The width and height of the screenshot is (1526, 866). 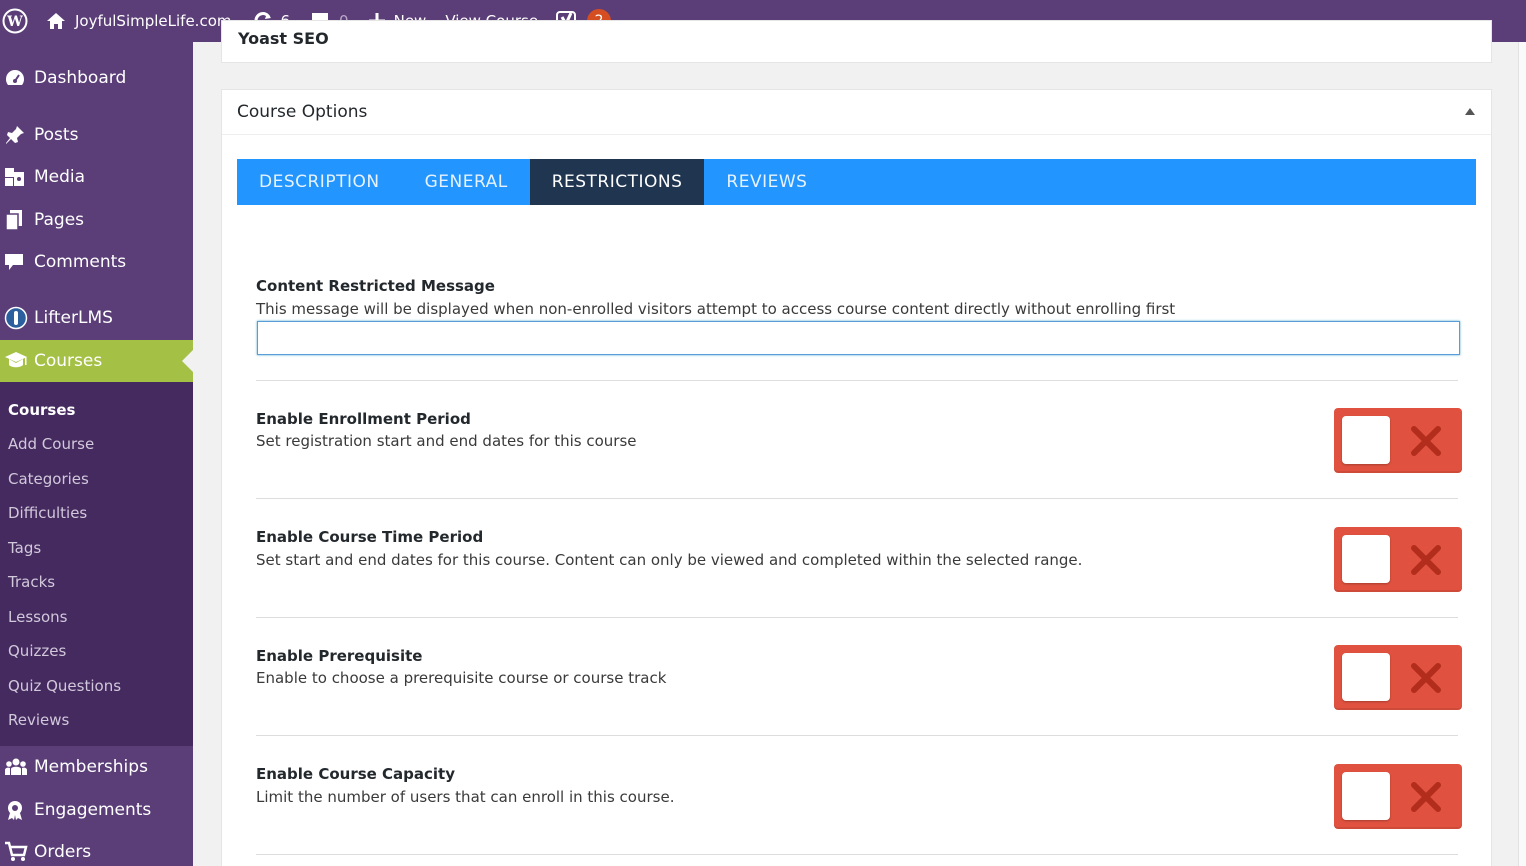 I want to click on groups-icon, so click(x=14, y=767).